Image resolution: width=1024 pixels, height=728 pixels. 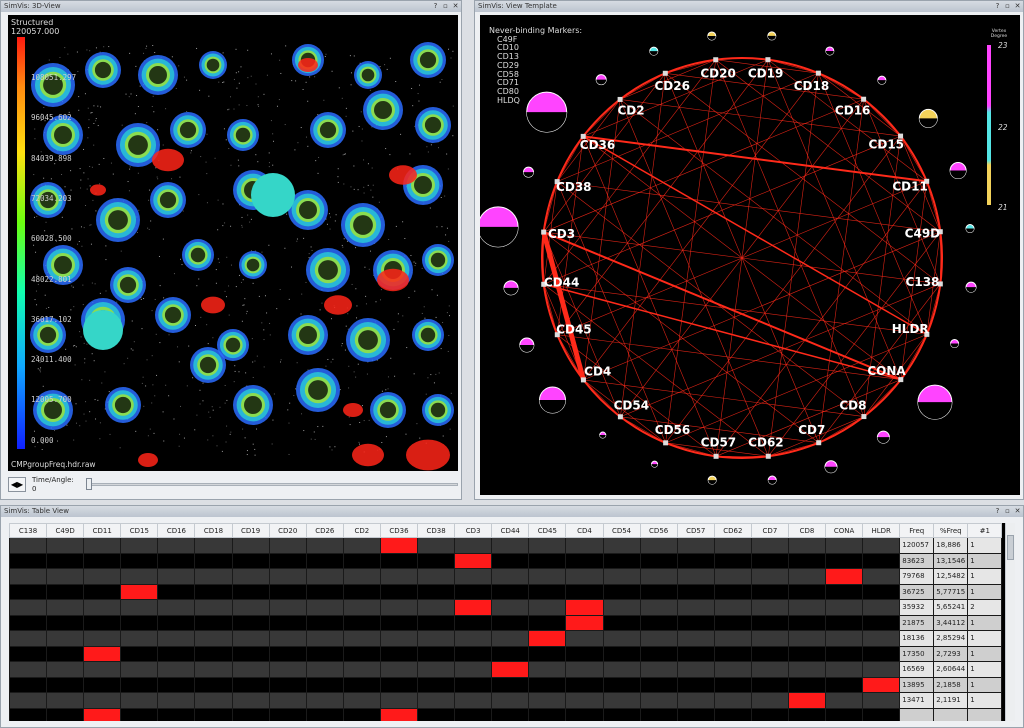 I want to click on graph-node-label: C138, so click(x=923, y=282).